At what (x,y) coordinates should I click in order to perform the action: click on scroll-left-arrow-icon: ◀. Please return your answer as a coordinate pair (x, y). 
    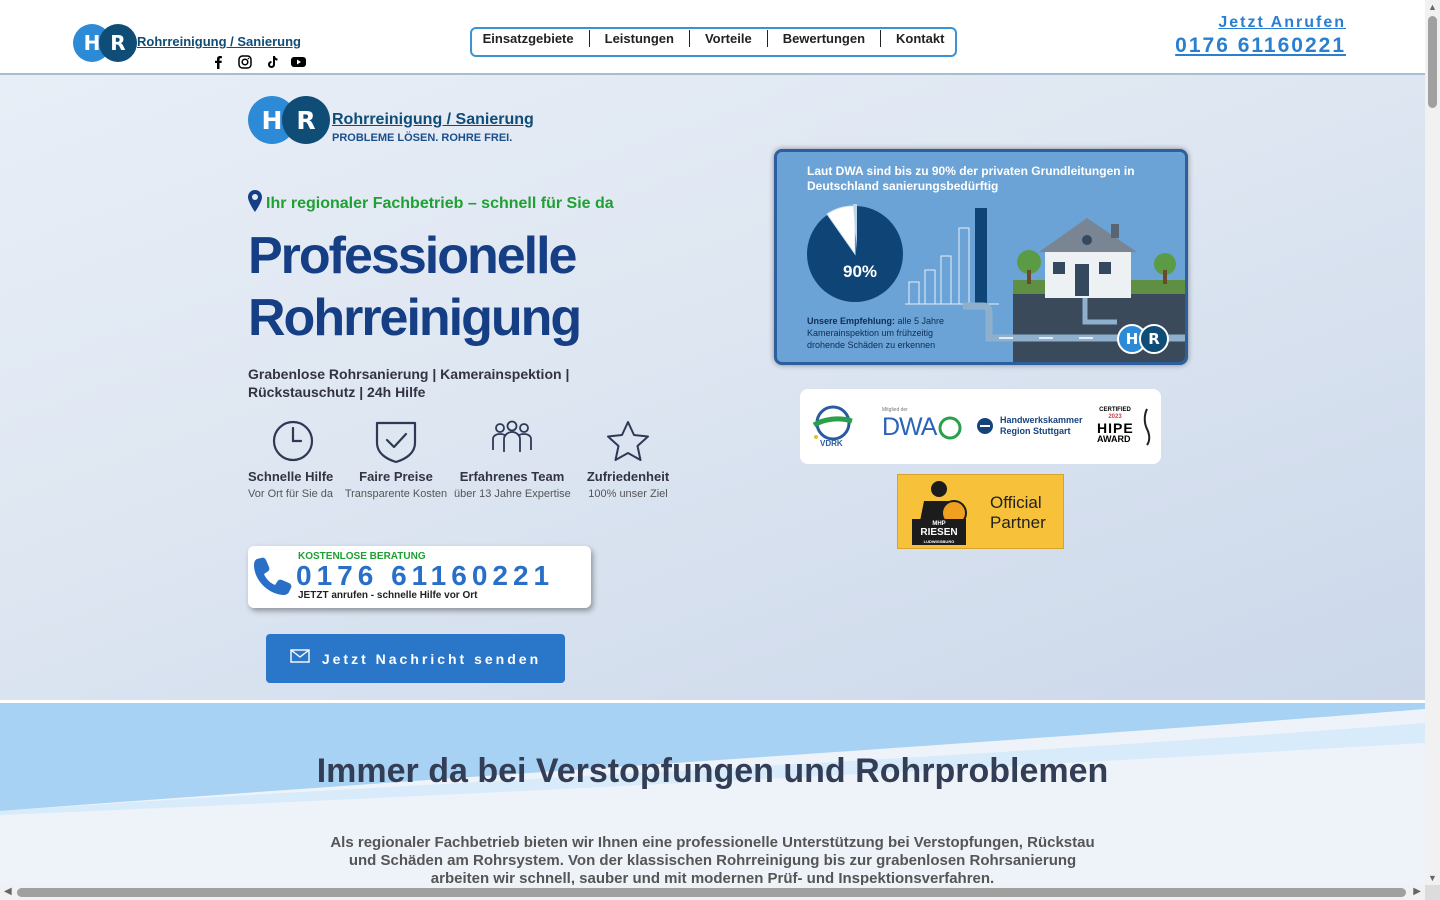
    Looking at the image, I should click on (8, 891).